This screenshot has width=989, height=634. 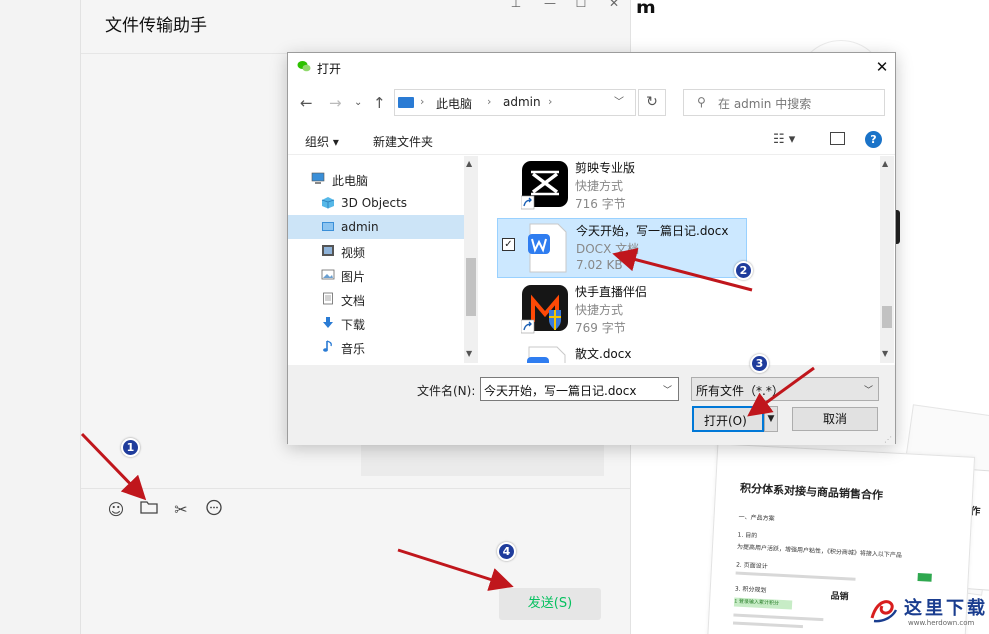 What do you see at coordinates (506, 551) in the screenshot?
I see `annotation-badge: 4` at bounding box center [506, 551].